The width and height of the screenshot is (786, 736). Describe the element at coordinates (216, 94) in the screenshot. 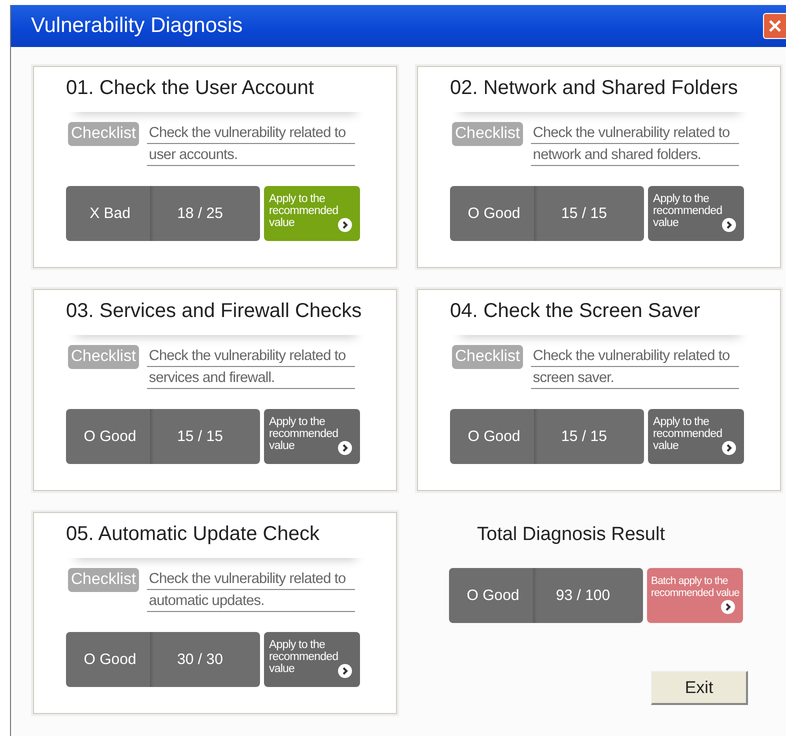

I see `card-title: 01. Check the User Account` at that location.